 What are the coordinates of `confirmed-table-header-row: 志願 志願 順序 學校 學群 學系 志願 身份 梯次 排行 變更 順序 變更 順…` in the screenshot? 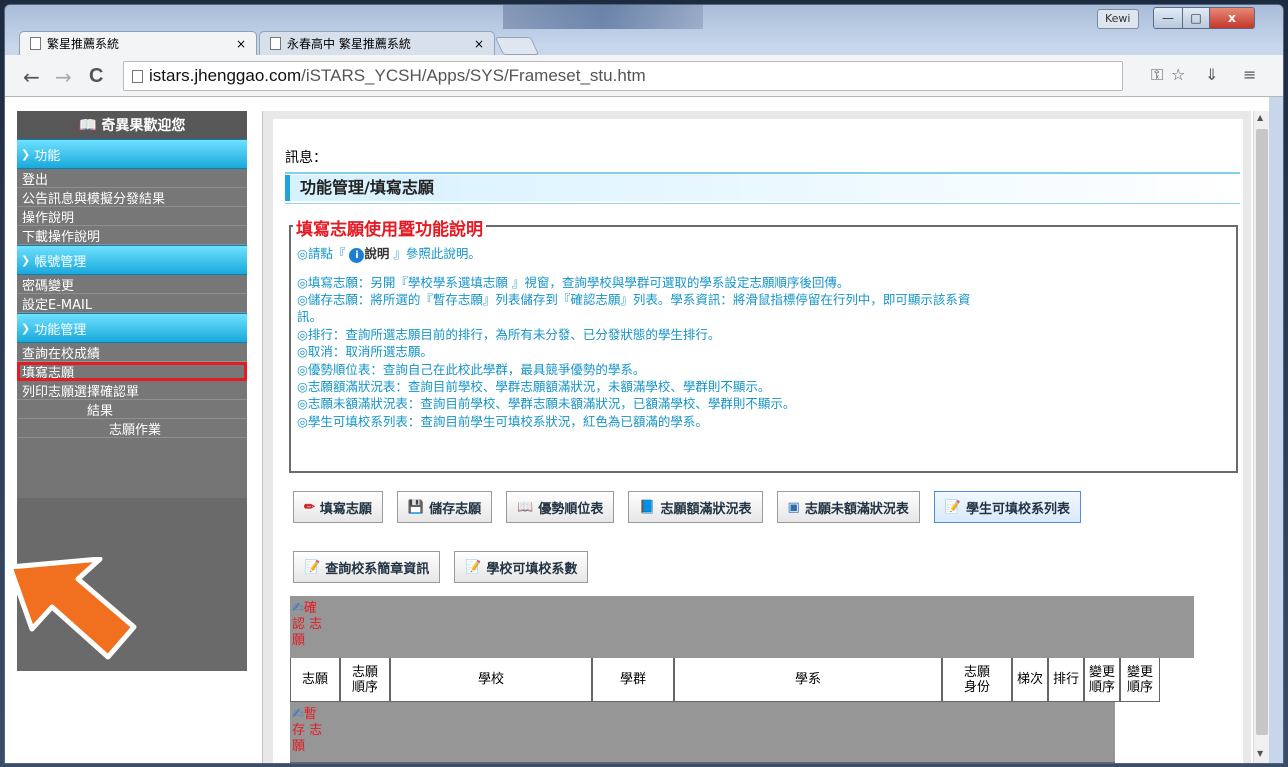 It's located at (742, 680).